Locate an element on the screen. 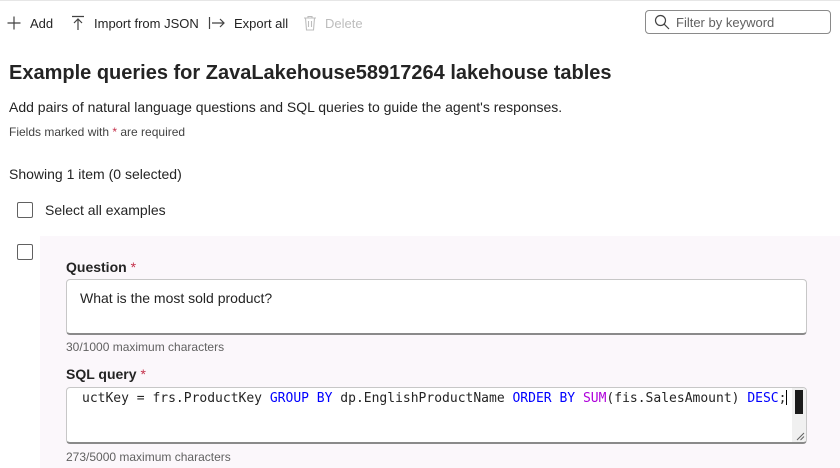 This screenshot has width=840, height=468. search-icon is located at coordinates (662, 22).